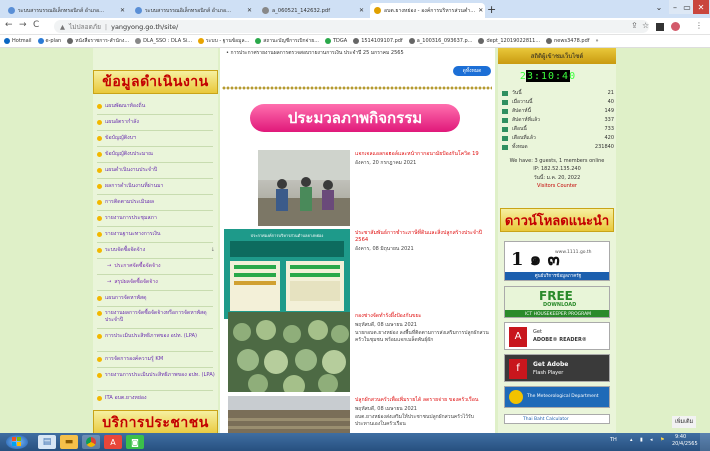 This screenshot has width=710, height=451. Describe the element at coordinates (156, 298) in the screenshot. I see `sidebar-link: แผนการจัดหาพัสดุ` at that location.